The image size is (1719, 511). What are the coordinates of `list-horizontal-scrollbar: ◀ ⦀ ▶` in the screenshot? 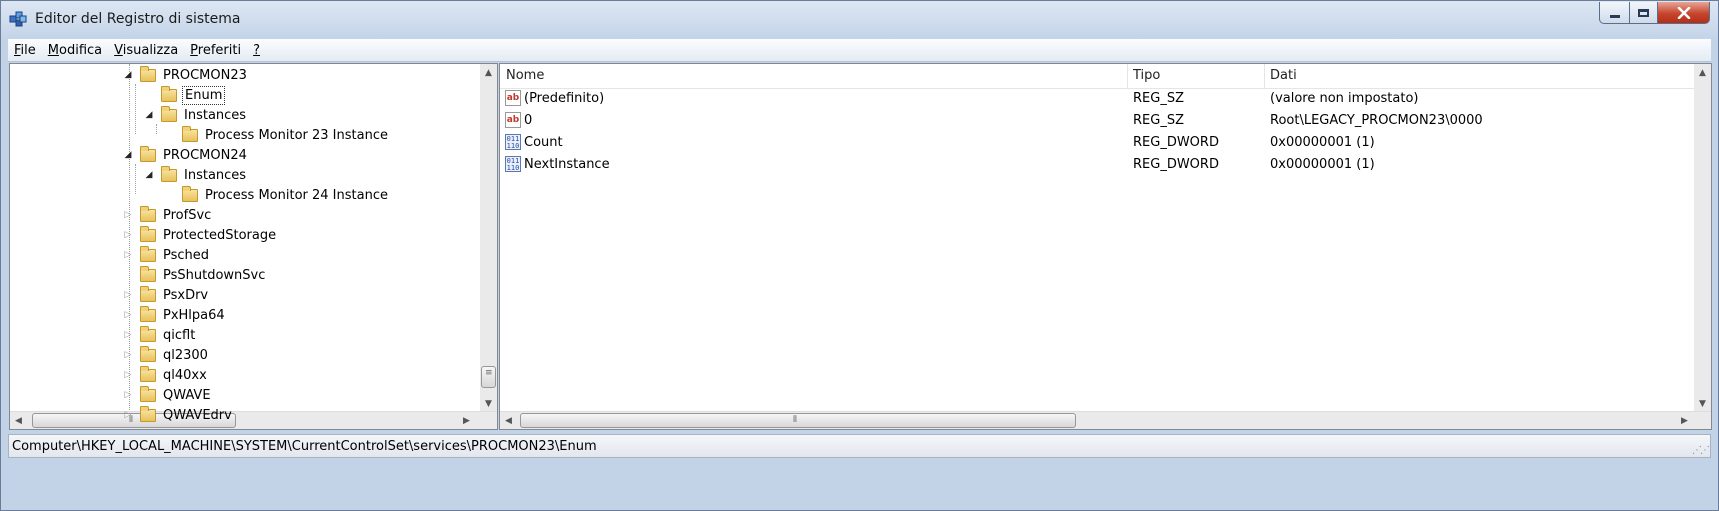 It's located at (1105, 420).